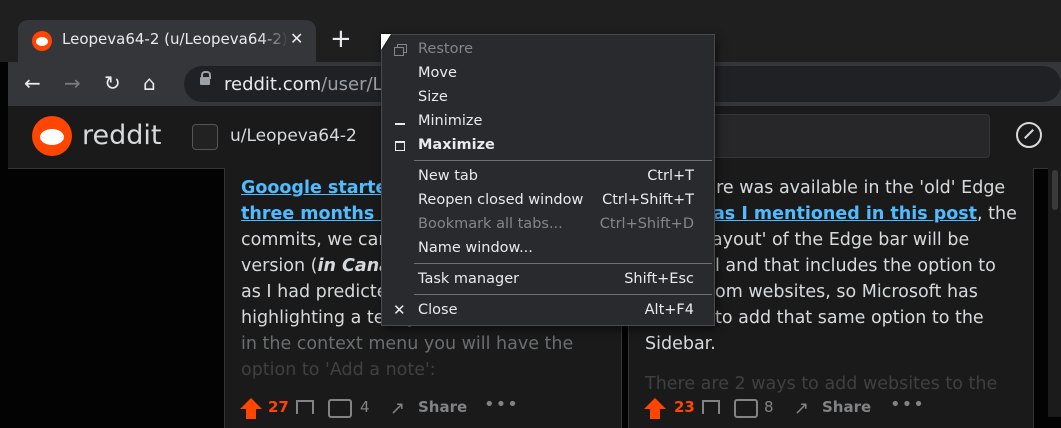  Describe the element at coordinates (365, 407) in the screenshot. I see `comment-count: 4` at that location.